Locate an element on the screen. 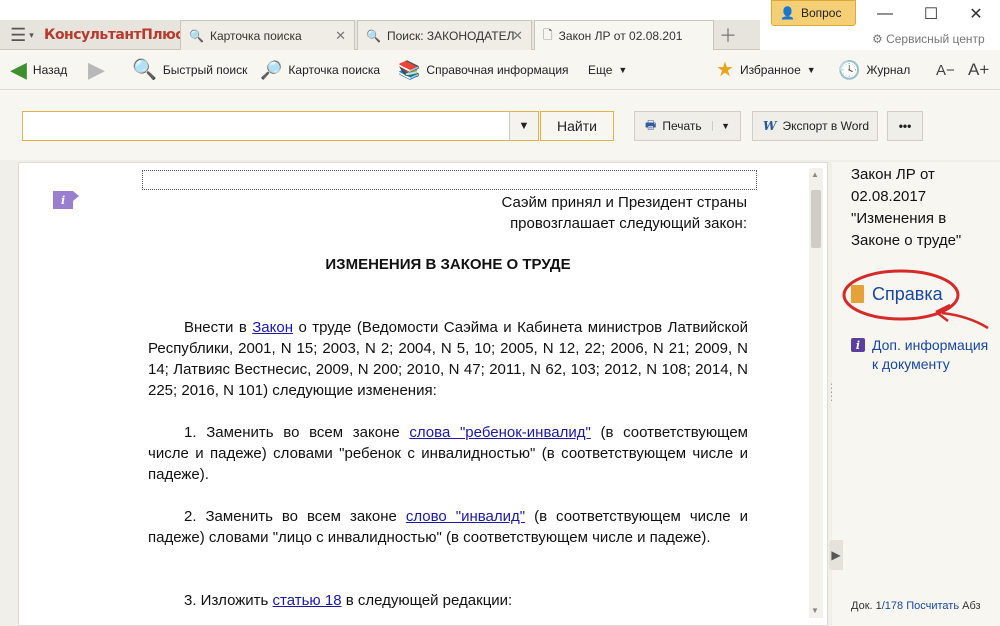 This screenshot has height=626, width=1000. search-input is located at coordinates (266, 126).